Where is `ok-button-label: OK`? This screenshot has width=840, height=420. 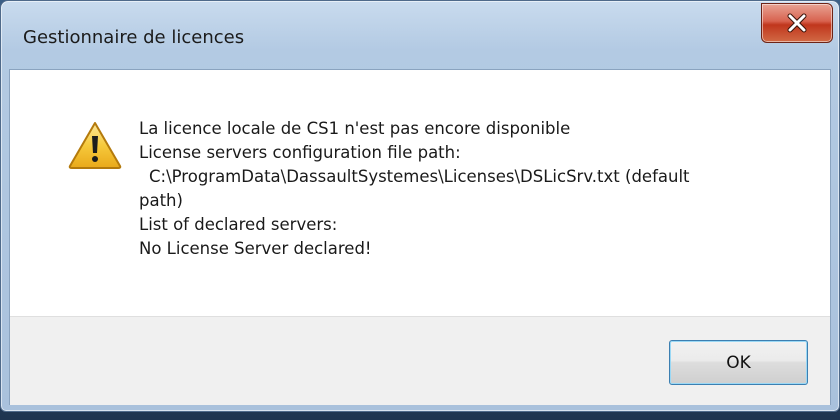 ok-button-label: OK is located at coordinates (738, 362).